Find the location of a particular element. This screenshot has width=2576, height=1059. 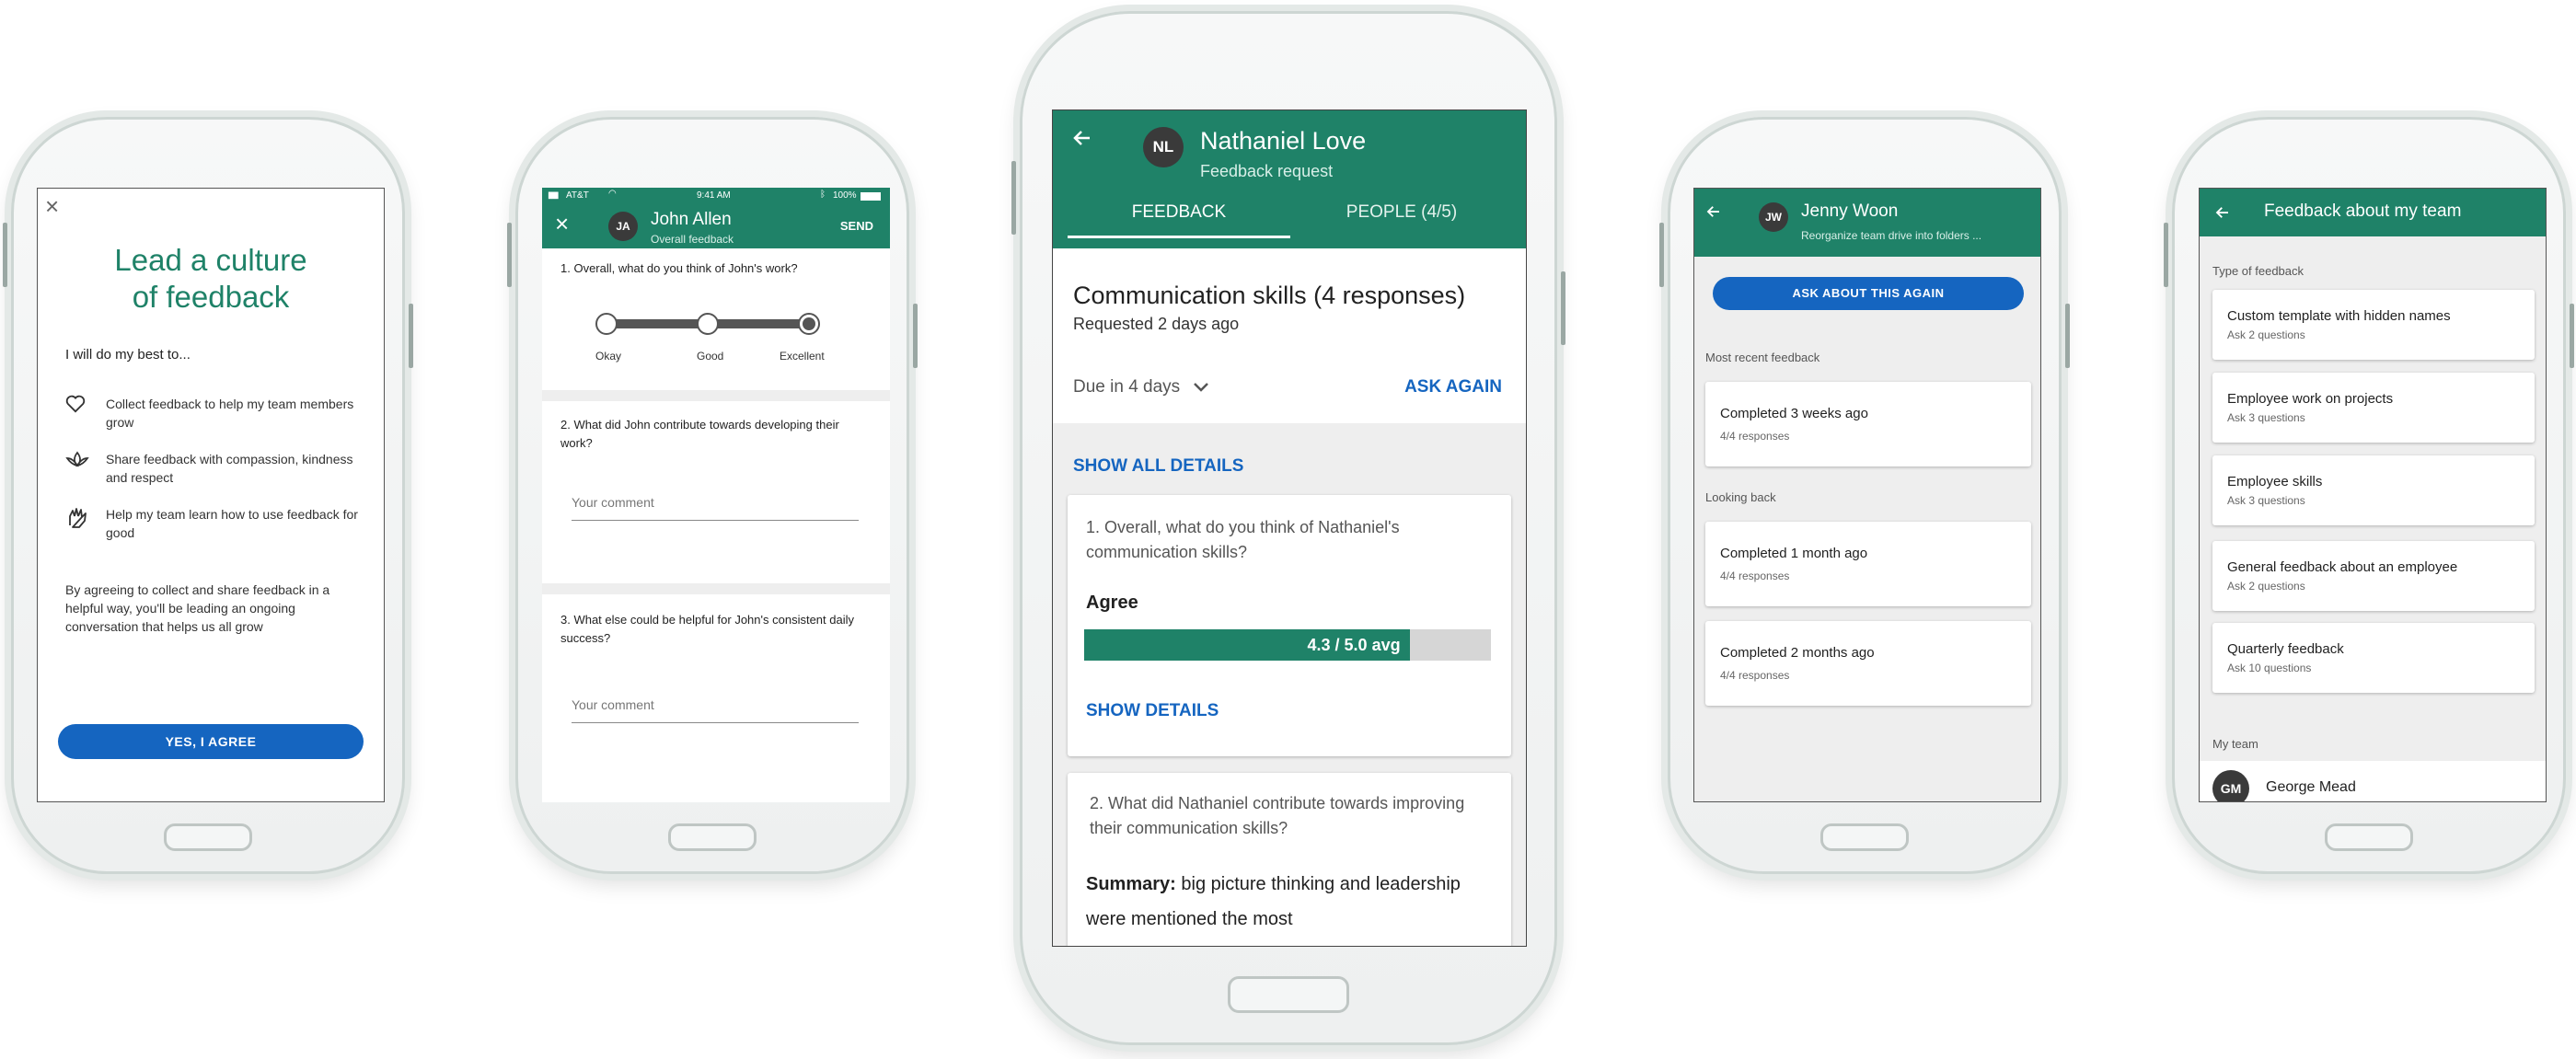

card-title: General feedback about an employee is located at coordinates (2343, 567).